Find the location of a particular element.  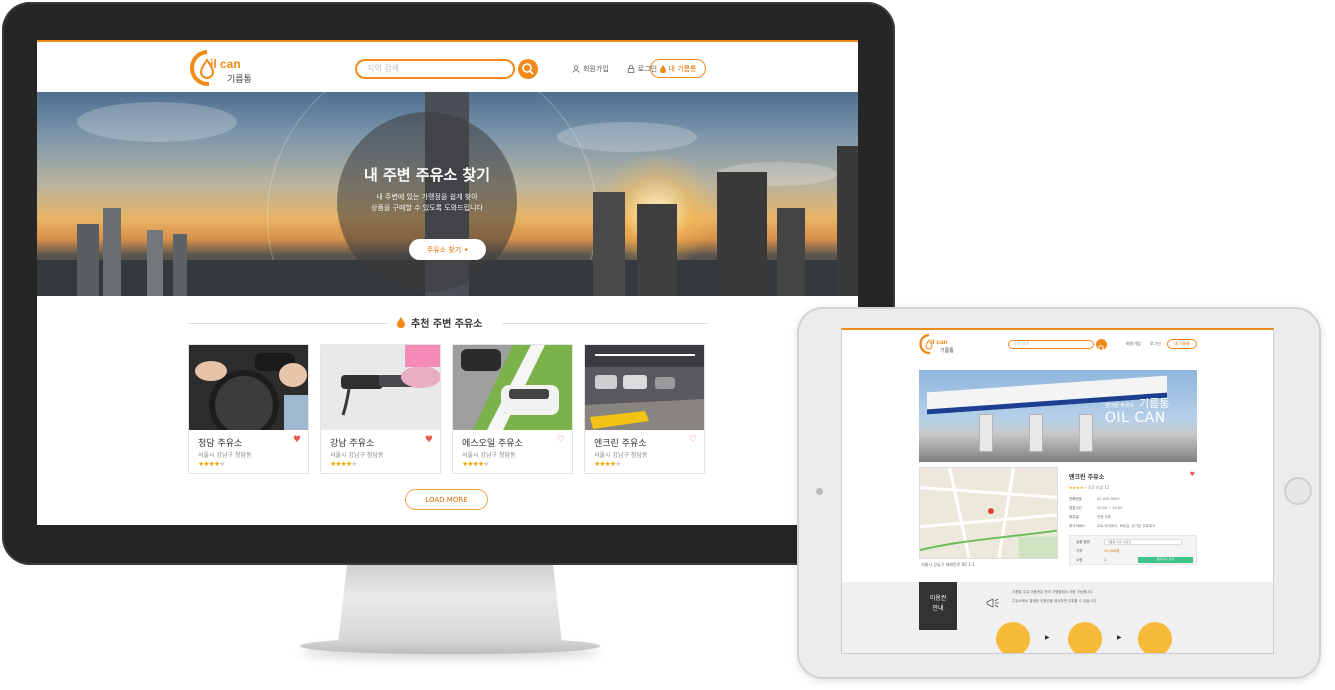

usage-guide-line1: 이용권 is located at coordinates (938, 598).